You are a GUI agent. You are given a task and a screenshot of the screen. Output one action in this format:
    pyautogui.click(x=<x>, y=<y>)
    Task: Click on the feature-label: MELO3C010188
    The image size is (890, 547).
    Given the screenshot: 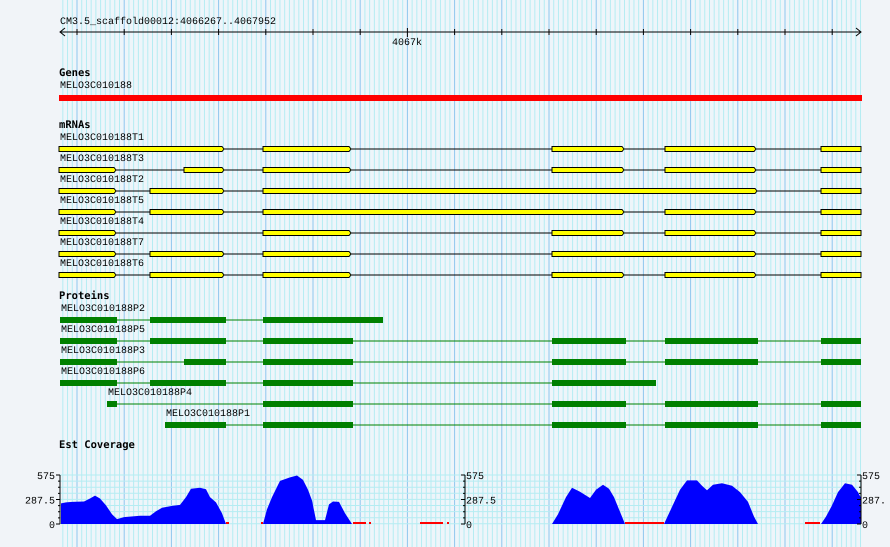 What is the action you would take?
    pyautogui.click(x=96, y=86)
    